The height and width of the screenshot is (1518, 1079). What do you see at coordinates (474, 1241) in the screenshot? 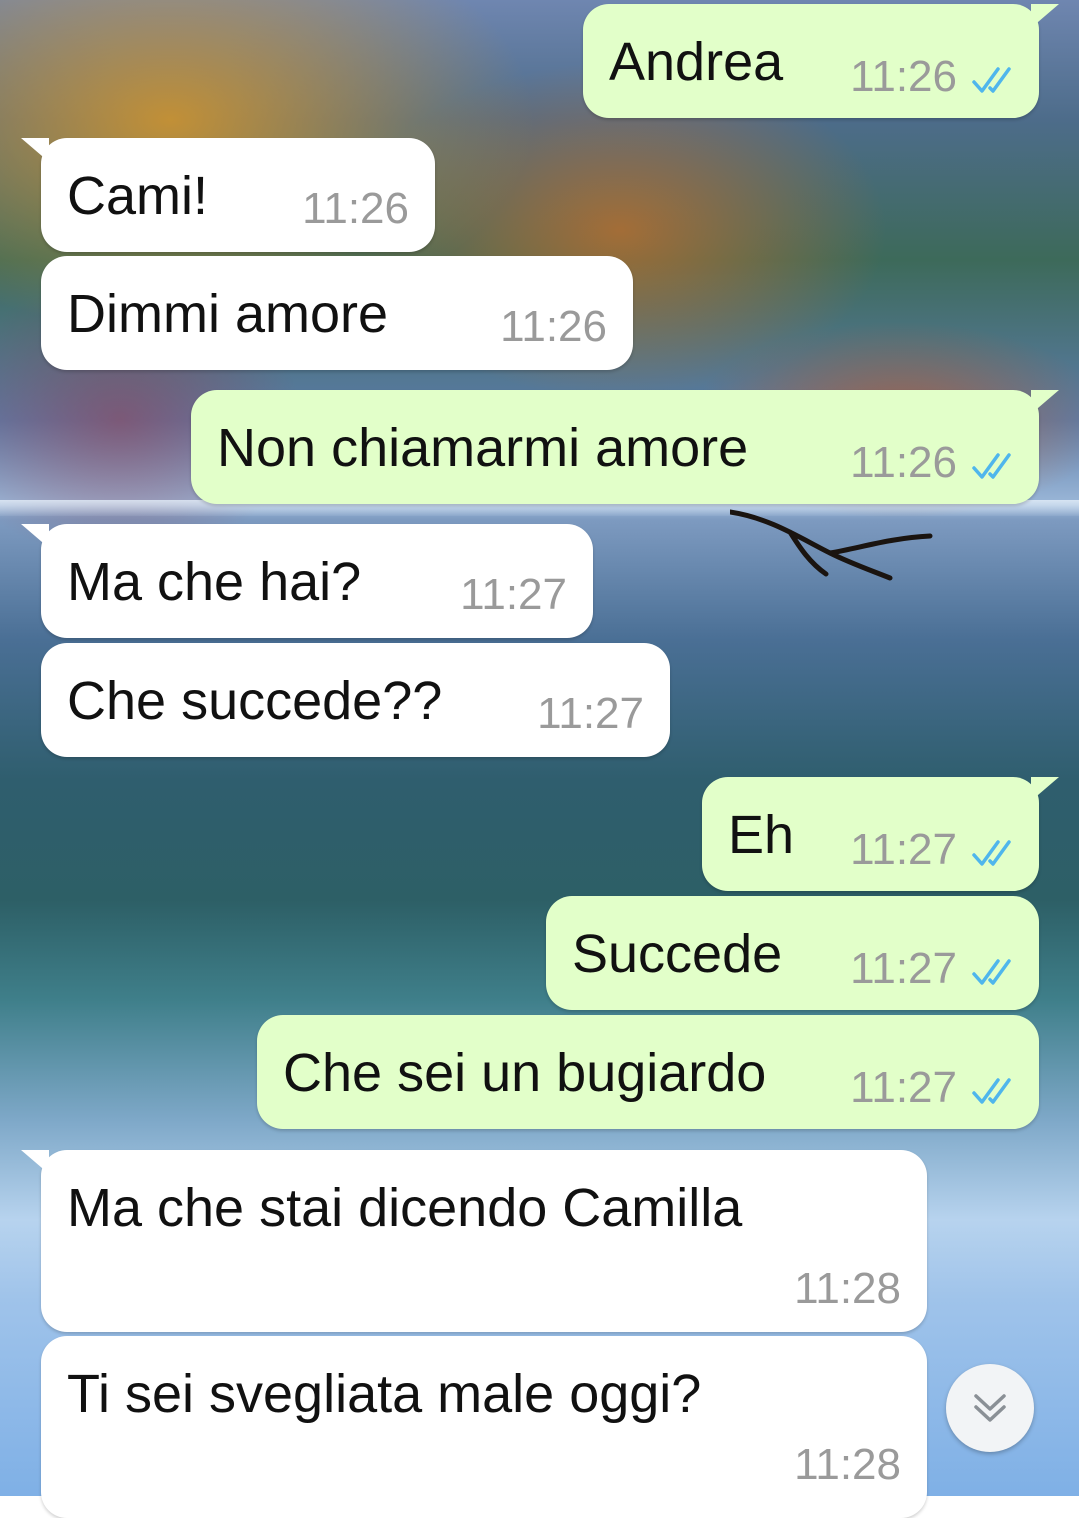
I see `message-incoming: Ma che stai dicendo Camilla 11:28` at bounding box center [474, 1241].